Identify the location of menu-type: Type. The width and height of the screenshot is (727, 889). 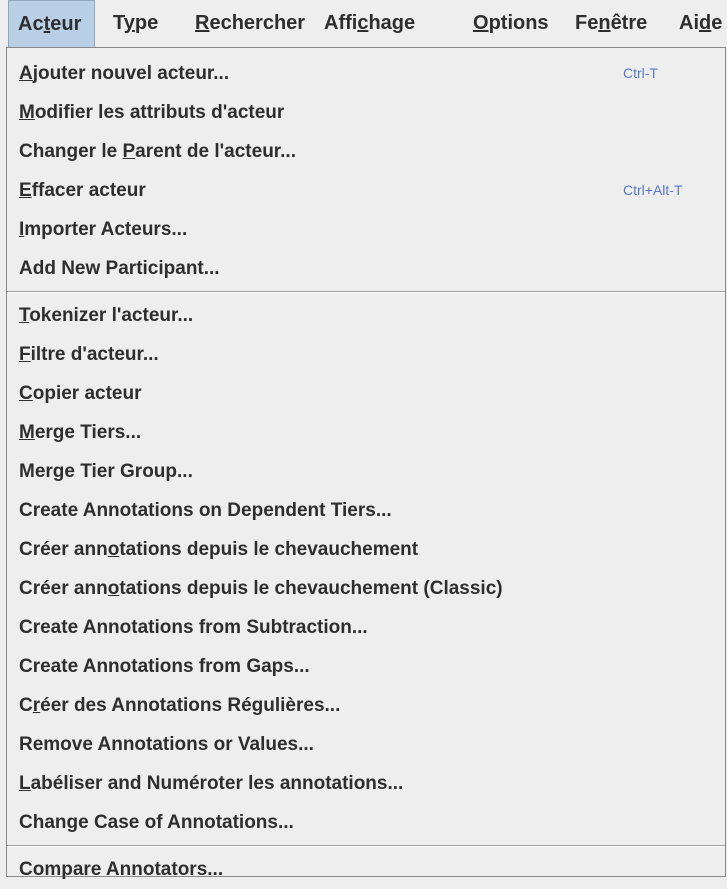
(130, 23).